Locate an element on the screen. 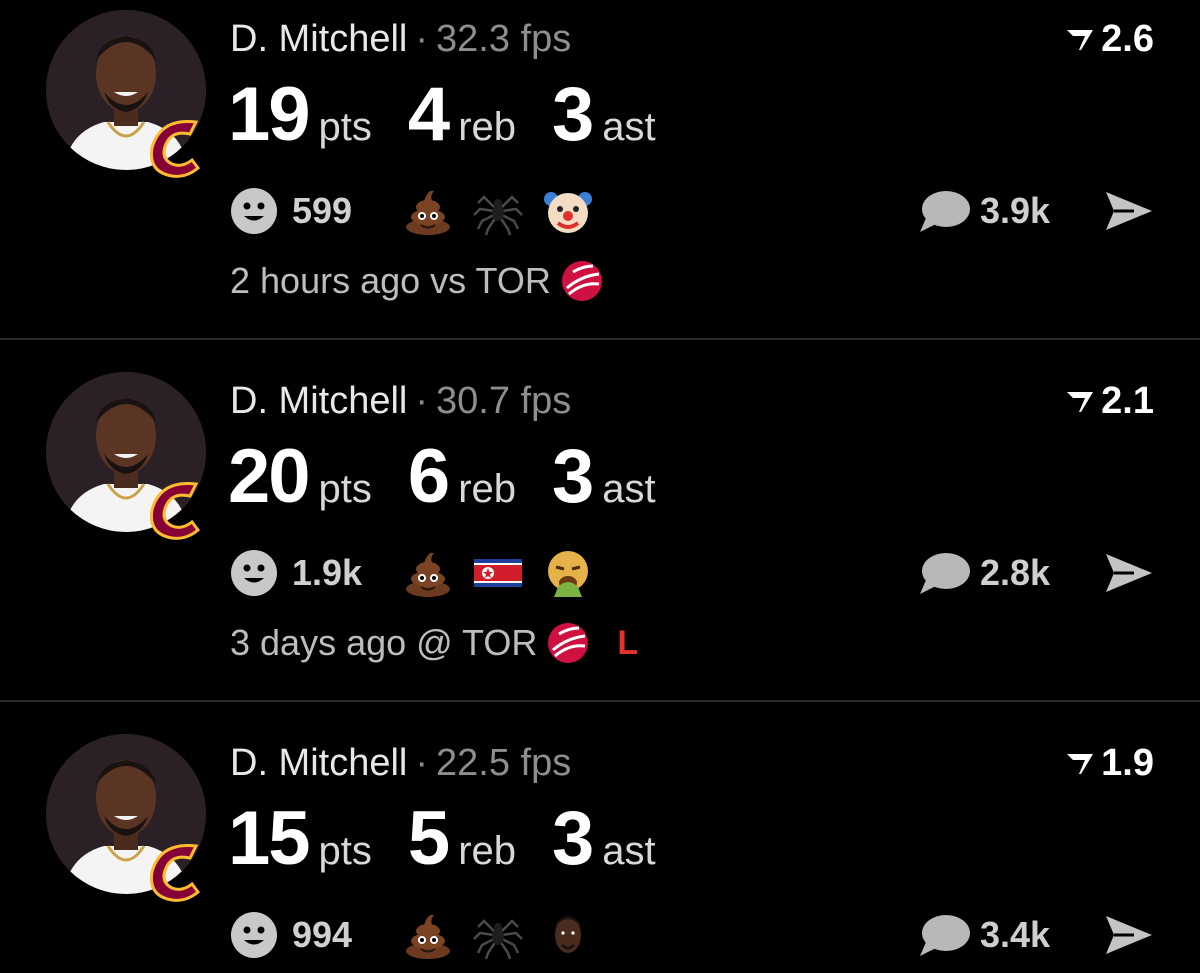  points-value: 15 is located at coordinates (269, 838).